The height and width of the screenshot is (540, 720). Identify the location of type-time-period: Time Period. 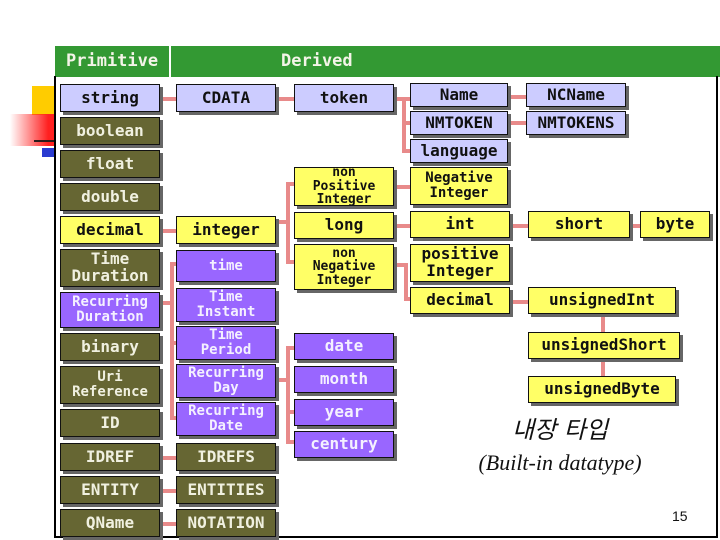
(226, 343).